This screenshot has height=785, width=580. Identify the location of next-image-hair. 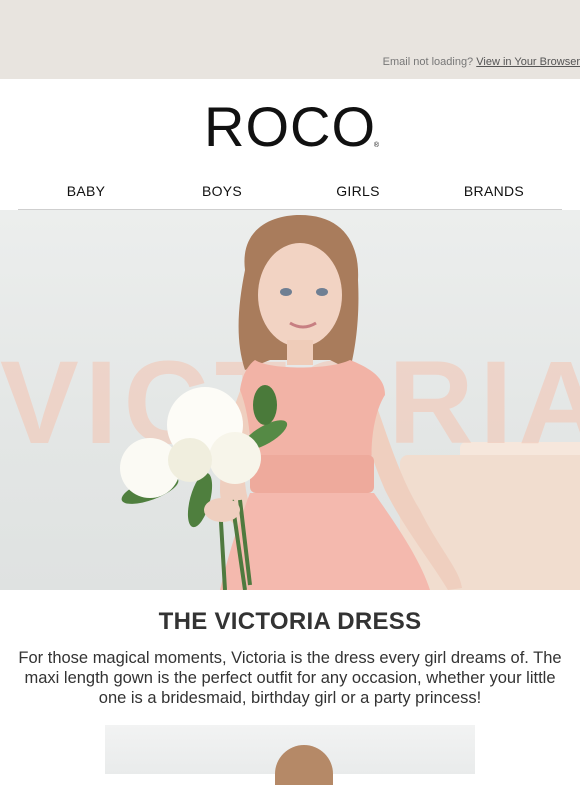
(304, 765).